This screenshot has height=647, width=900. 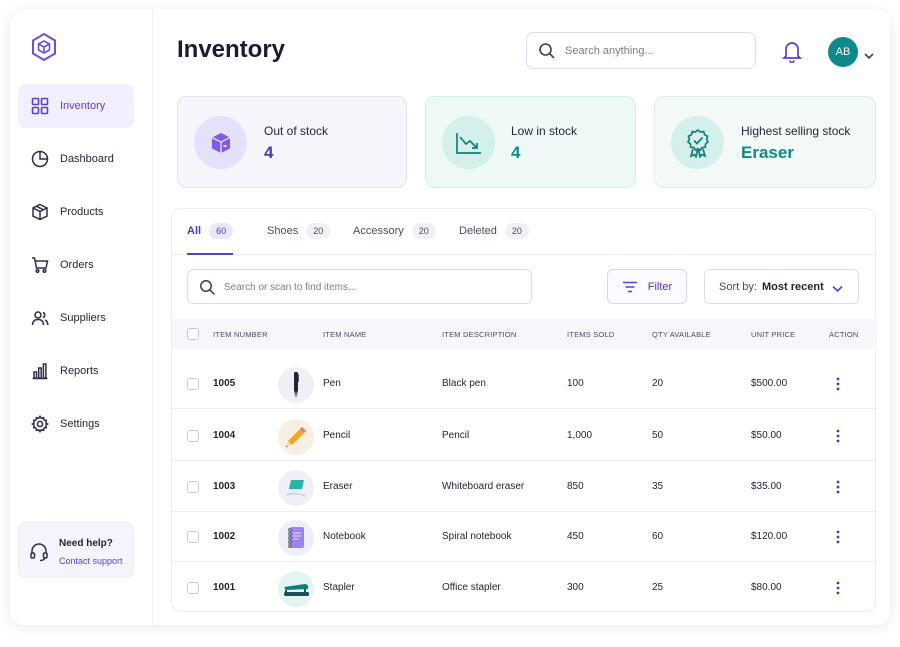 I want to click on gear-icon, so click(x=40, y=424).